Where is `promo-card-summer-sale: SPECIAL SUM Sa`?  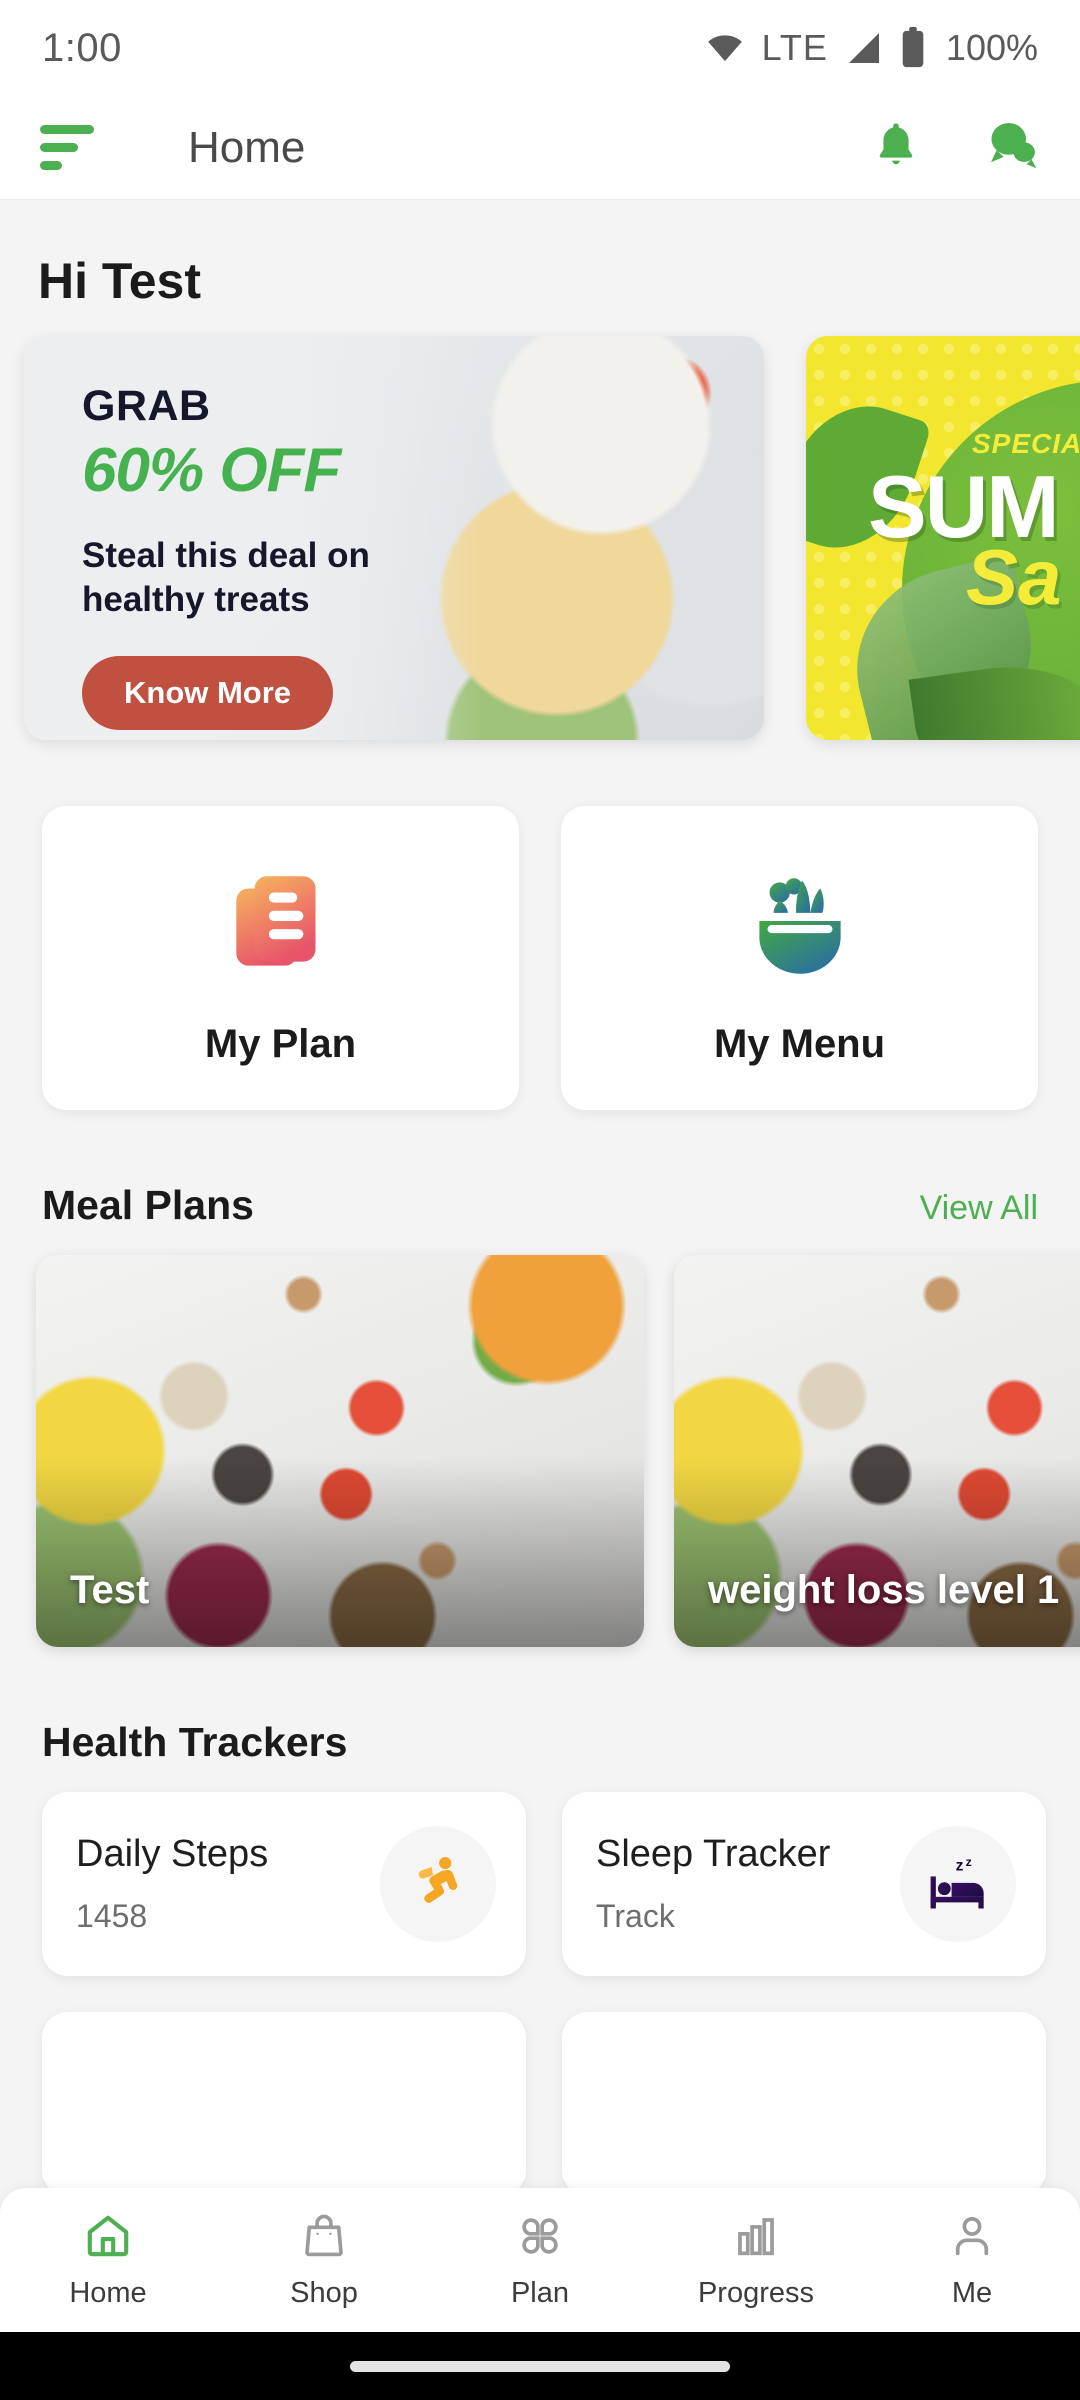
promo-card-summer-sale: SPECIAL SUM Sa is located at coordinates (943, 538).